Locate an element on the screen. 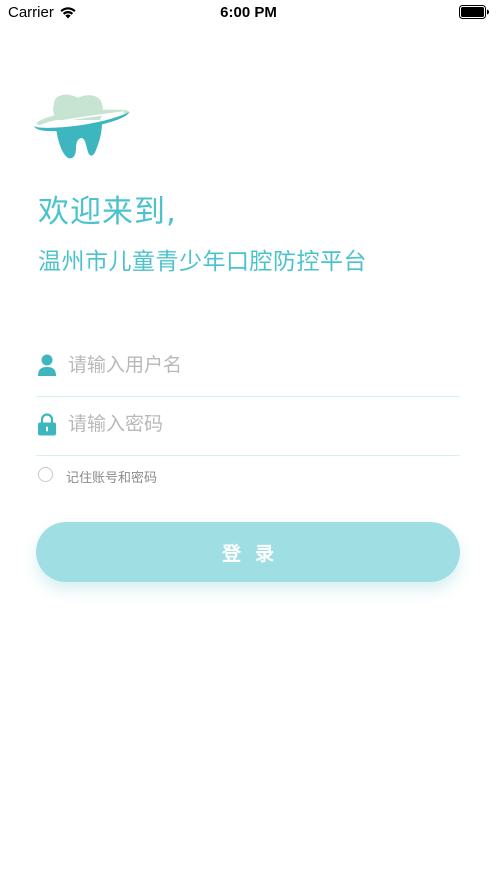  lock-icon is located at coordinates (47, 424).